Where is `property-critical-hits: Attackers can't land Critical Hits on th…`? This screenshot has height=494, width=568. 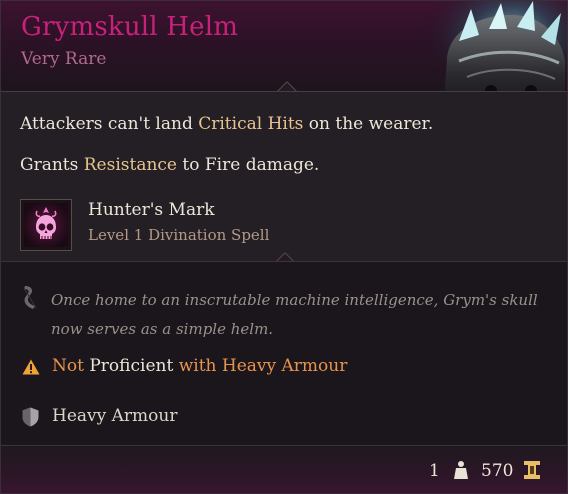
property-critical-hits: Attackers can't land Critical Hits on th… is located at coordinates (226, 124).